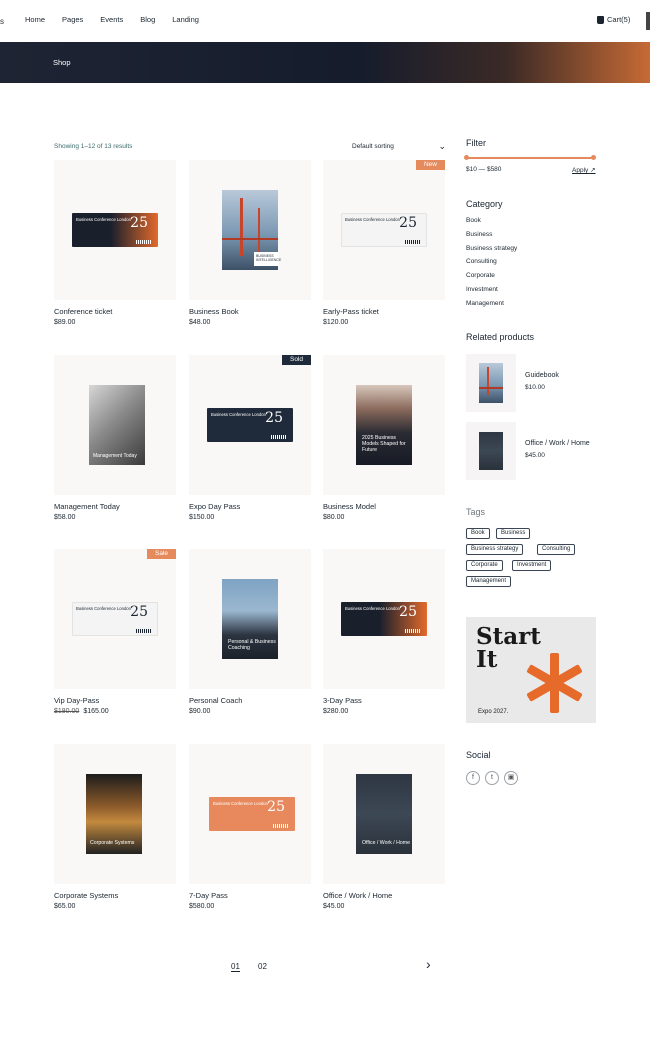  I want to click on tag-link: Business strategy, so click(495, 549).